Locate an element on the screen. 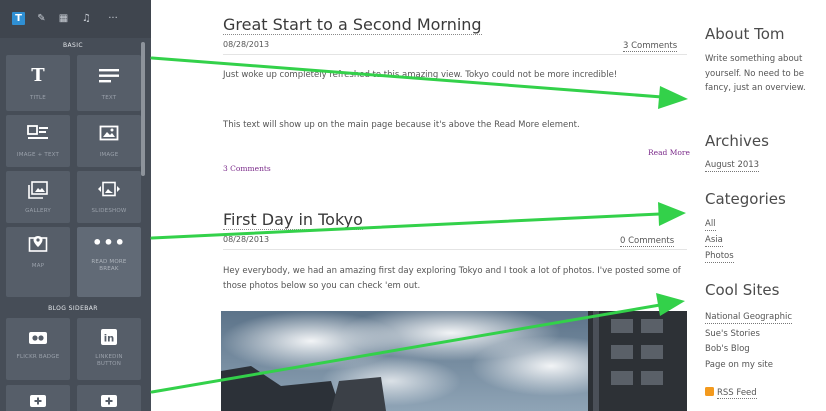  post-comments-link-2: 0 Comments is located at coordinates (647, 241).